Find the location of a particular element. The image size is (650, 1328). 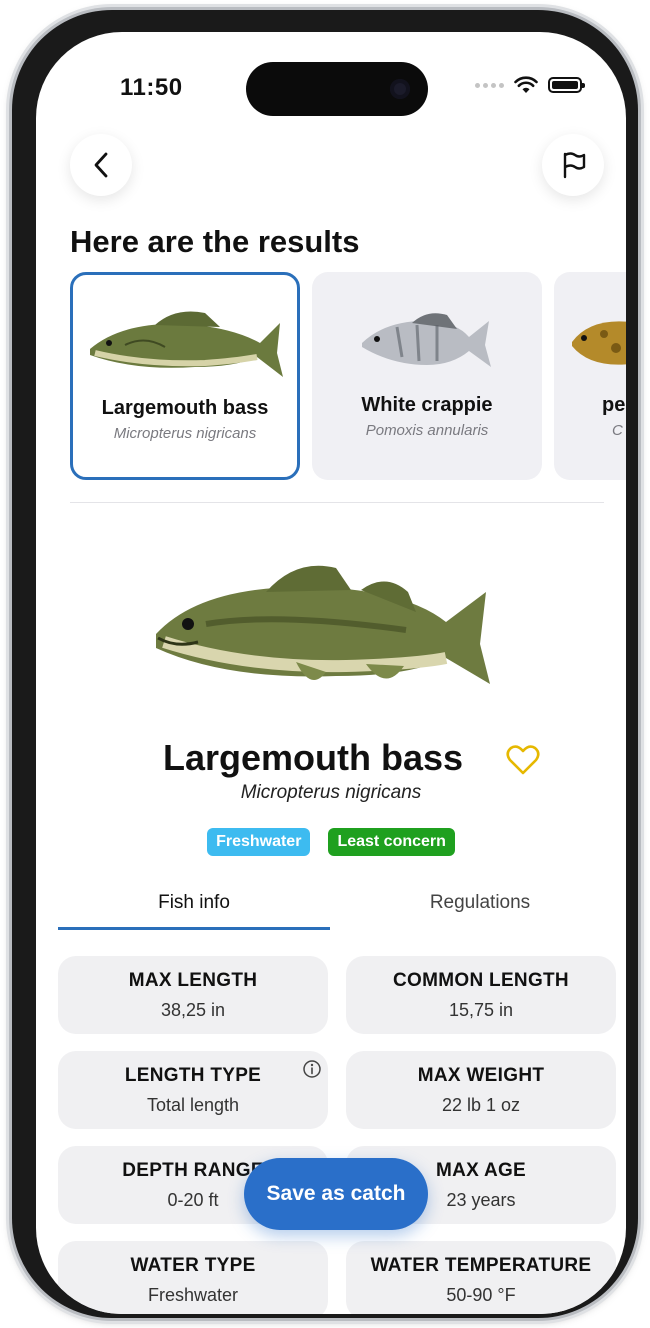

species-scientific-name: Micropterus nigricans is located at coordinates (331, 792).